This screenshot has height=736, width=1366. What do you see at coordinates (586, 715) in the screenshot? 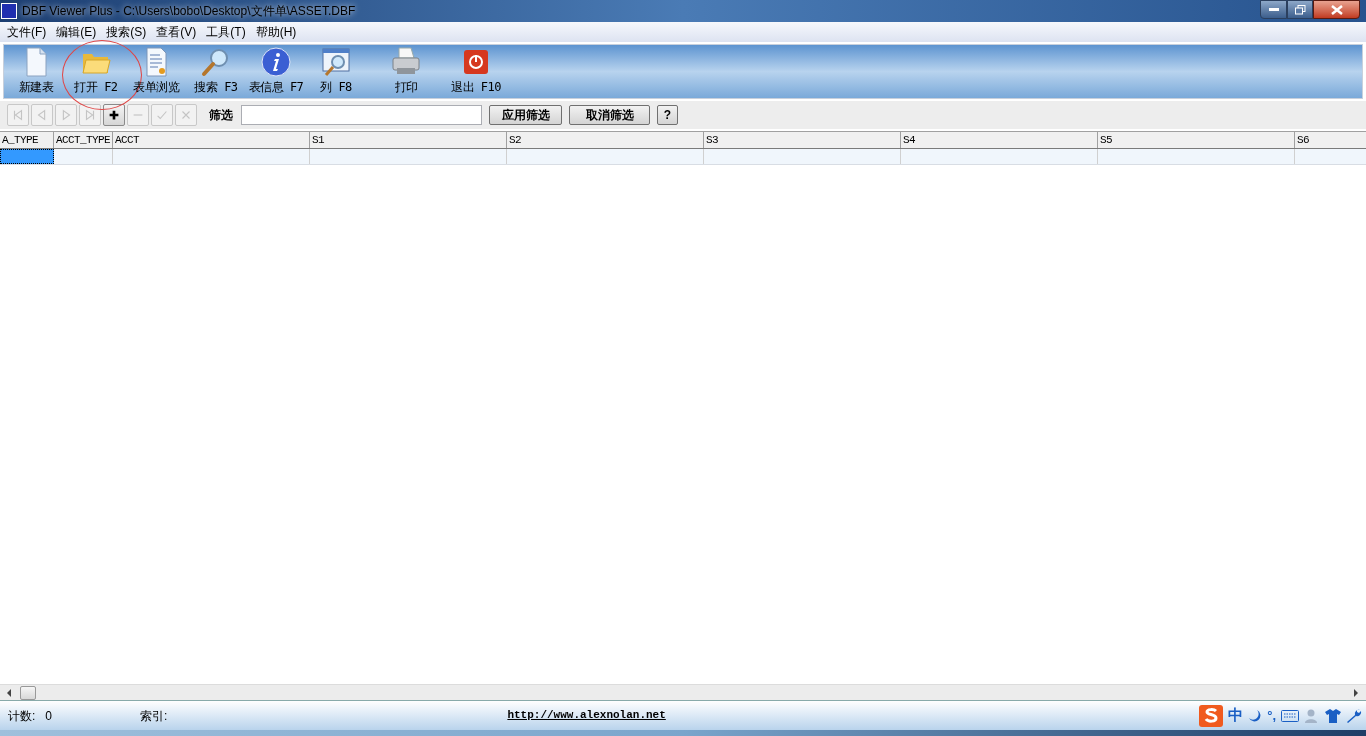
I see `website-link: http://www.alexnolan.net` at bounding box center [586, 715].